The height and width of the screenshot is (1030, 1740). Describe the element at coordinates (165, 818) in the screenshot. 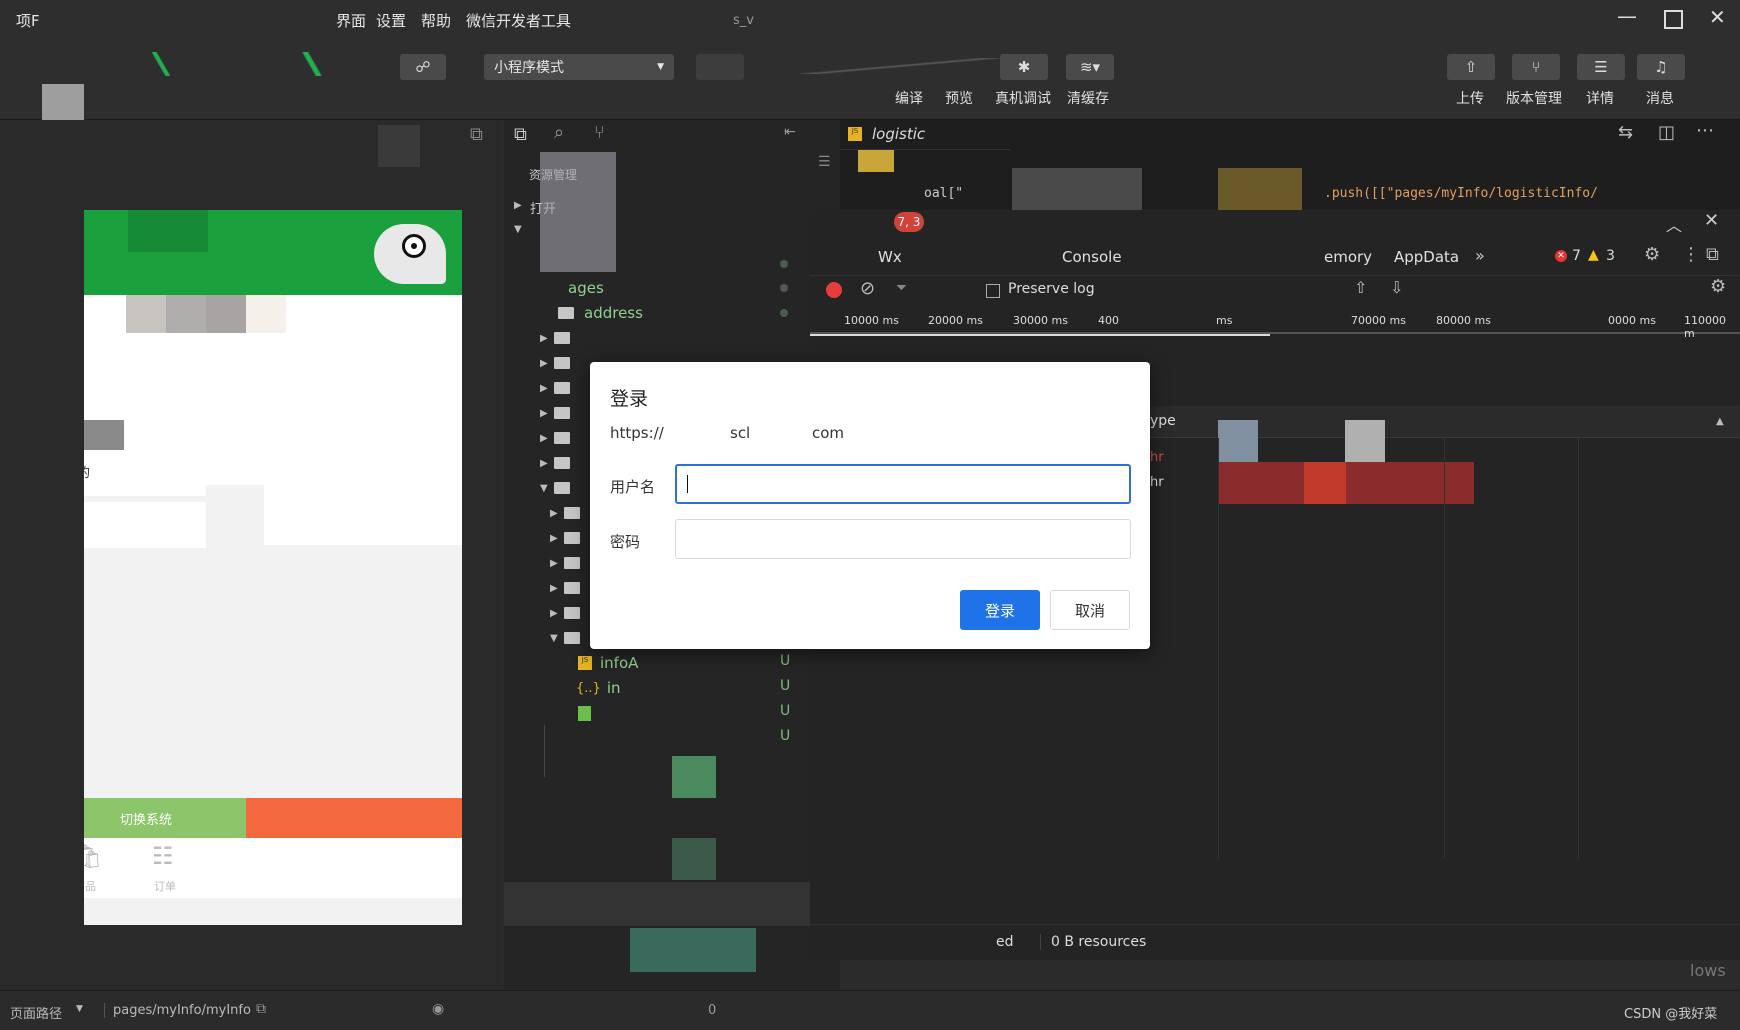

I see `switch-system-button: 切换系统` at that location.